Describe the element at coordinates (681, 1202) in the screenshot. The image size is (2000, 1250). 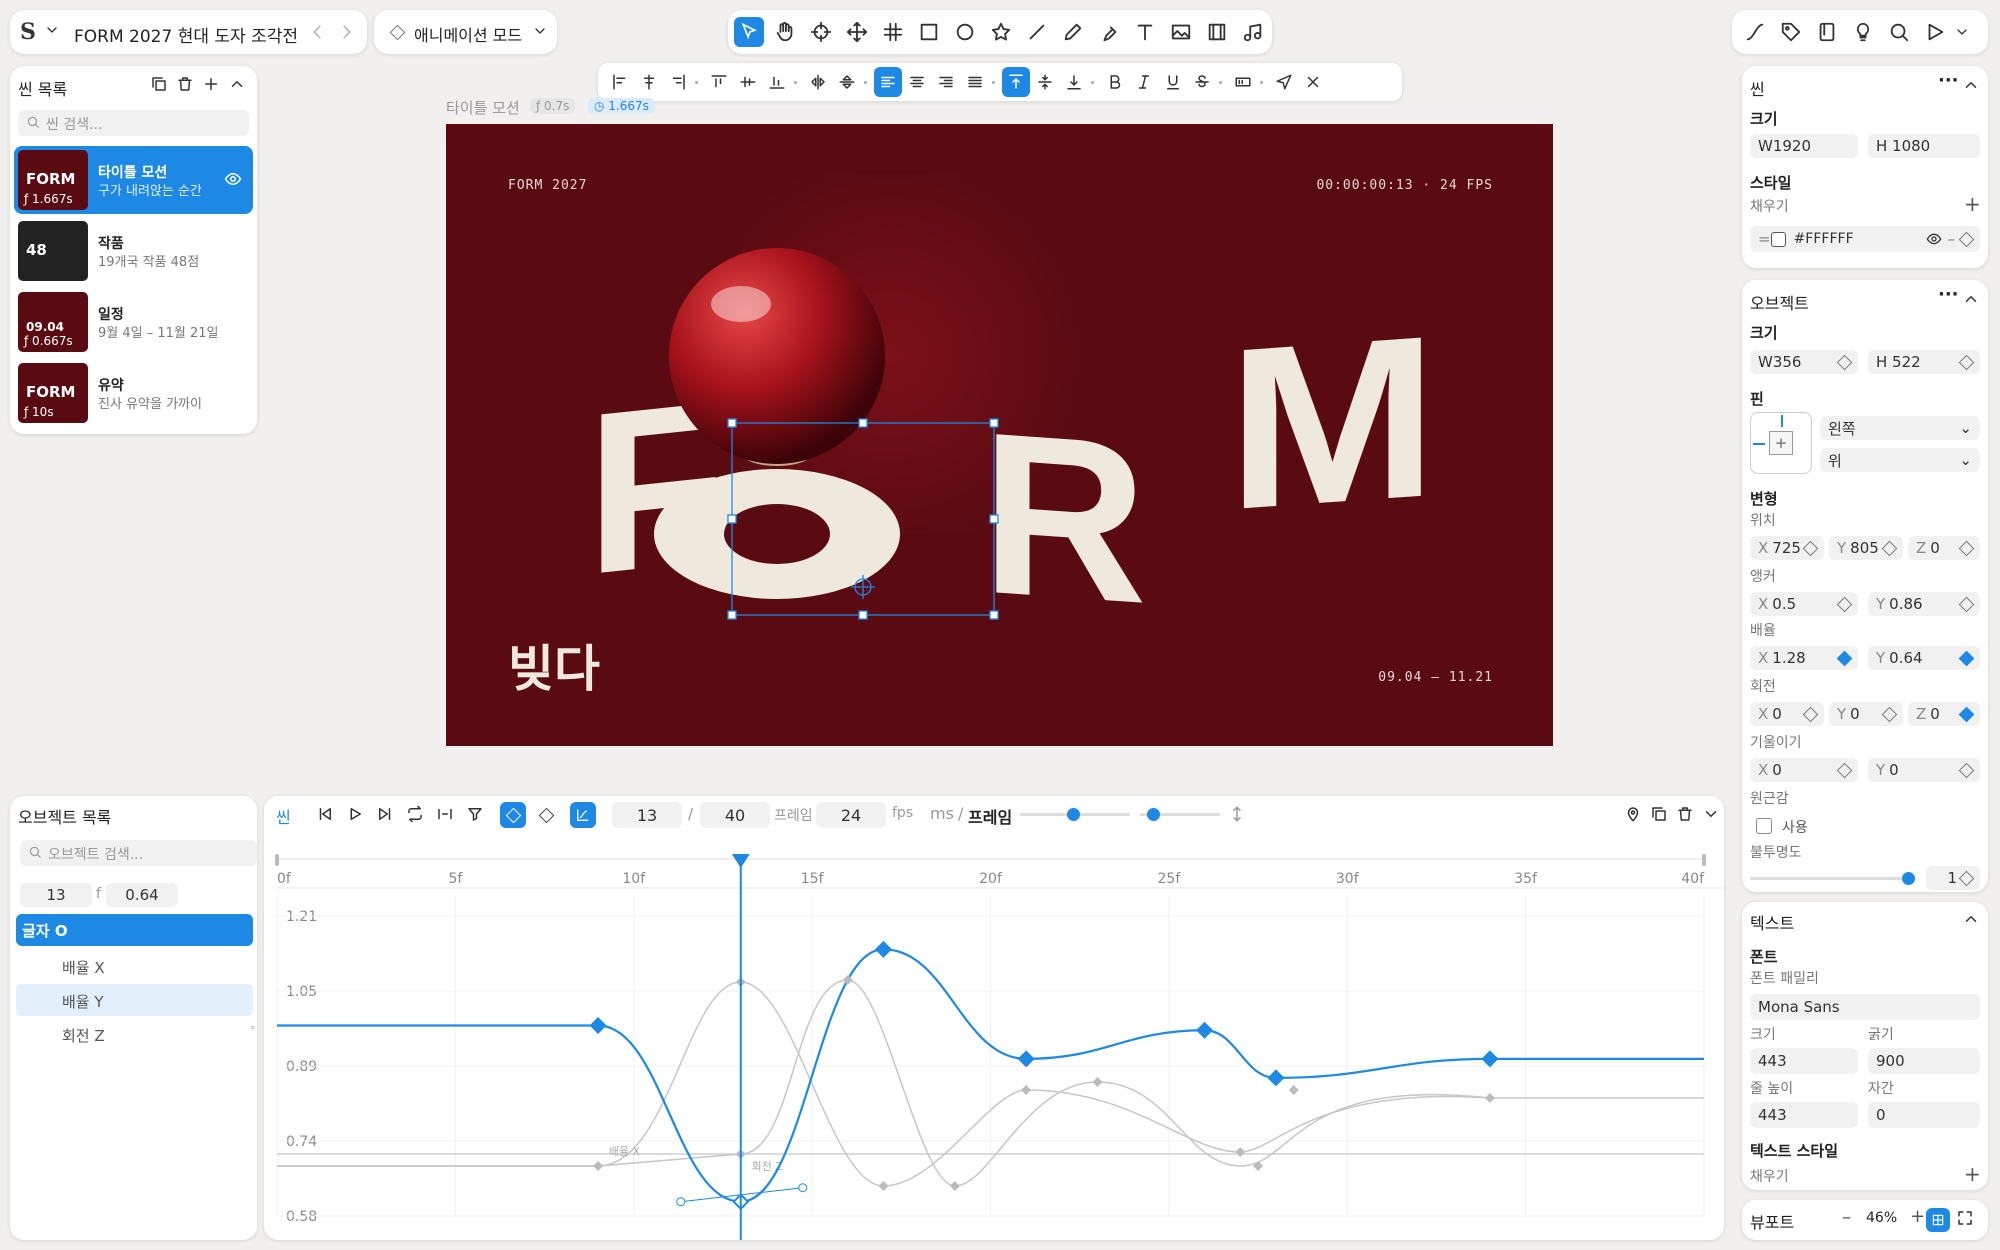
I see `bezier-handle` at that location.